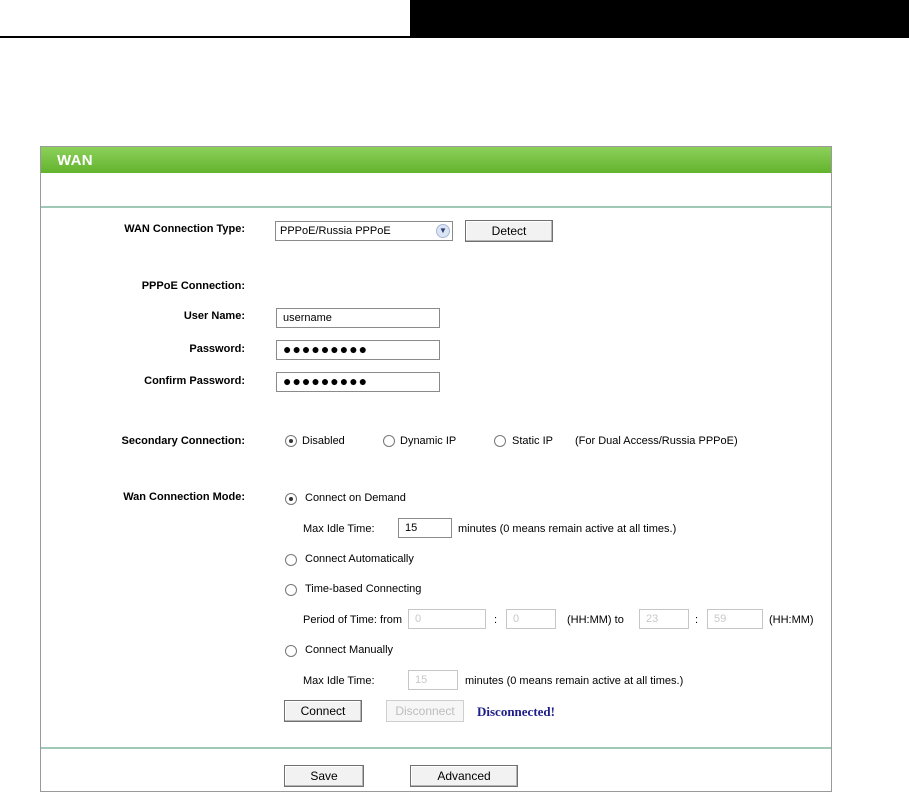 The height and width of the screenshot is (794, 909). Describe the element at coordinates (358, 318) in the screenshot. I see `username-input: username` at that location.